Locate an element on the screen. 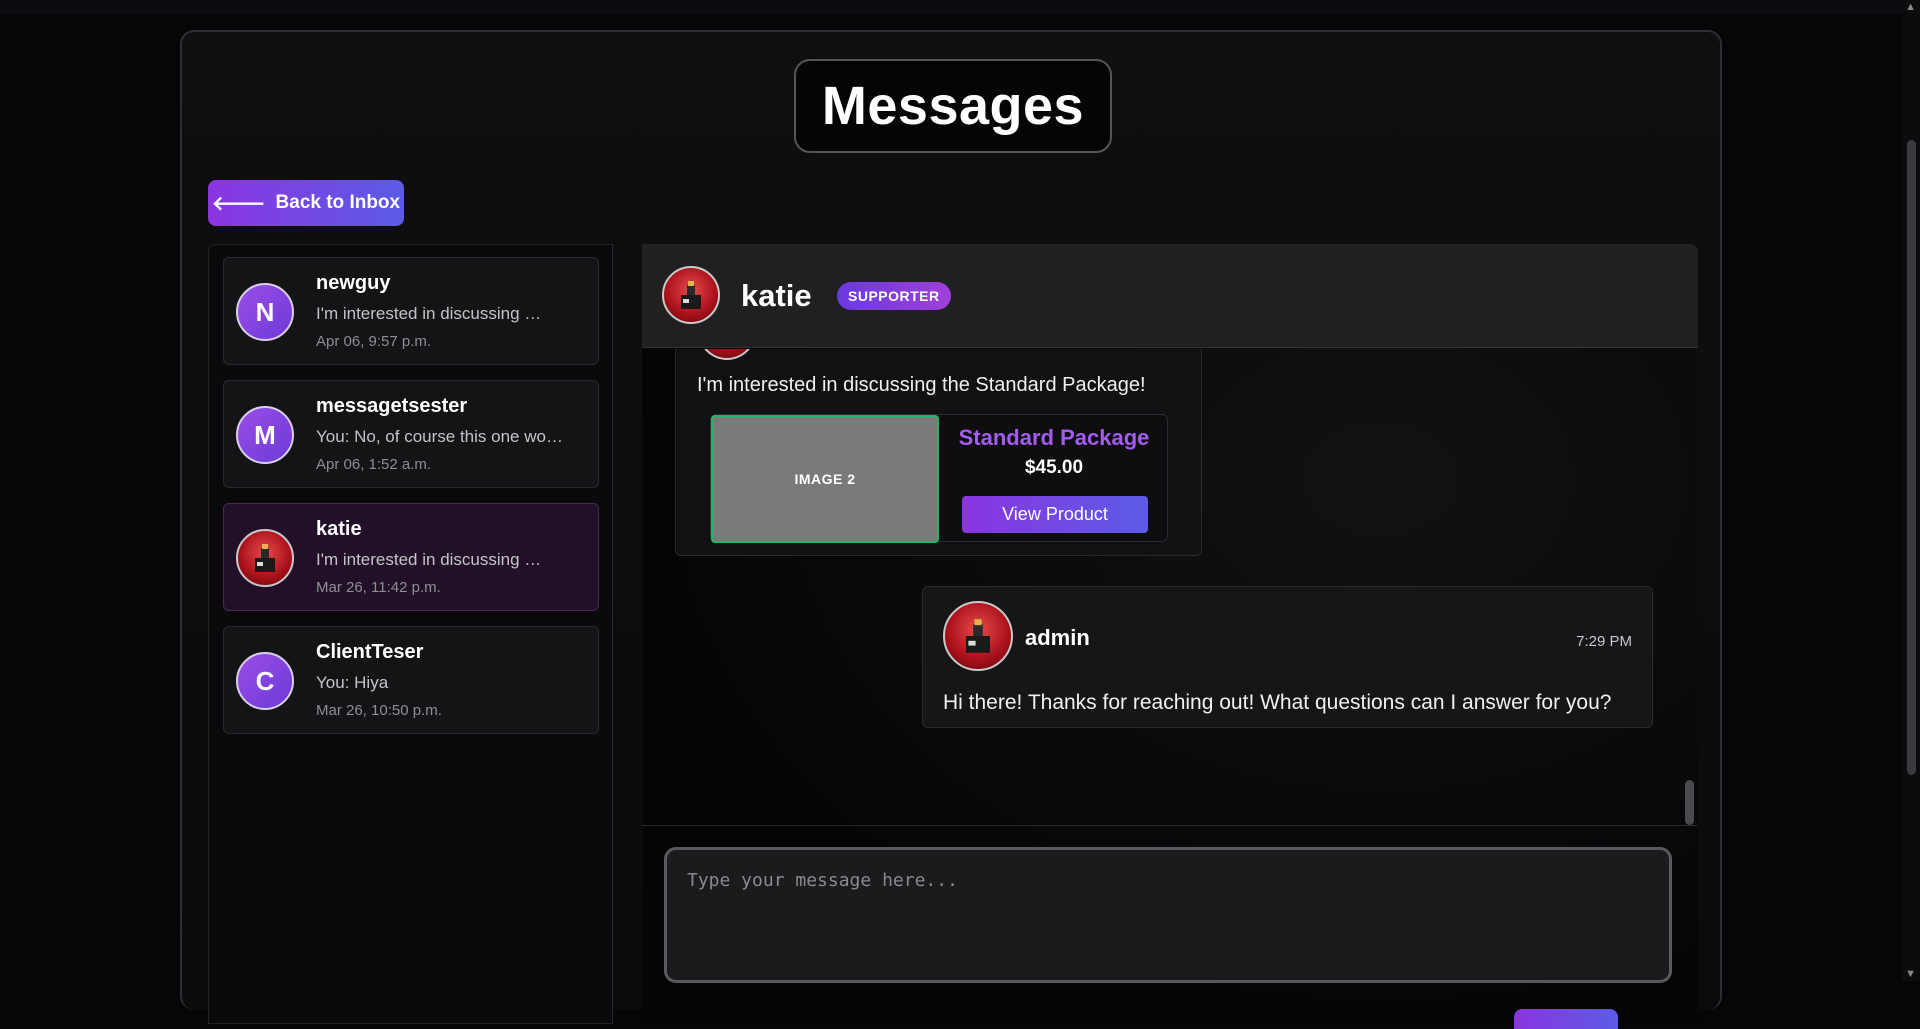 This screenshot has height=1029, width=1920. conversation-name: ClientTeser is located at coordinates (370, 652).